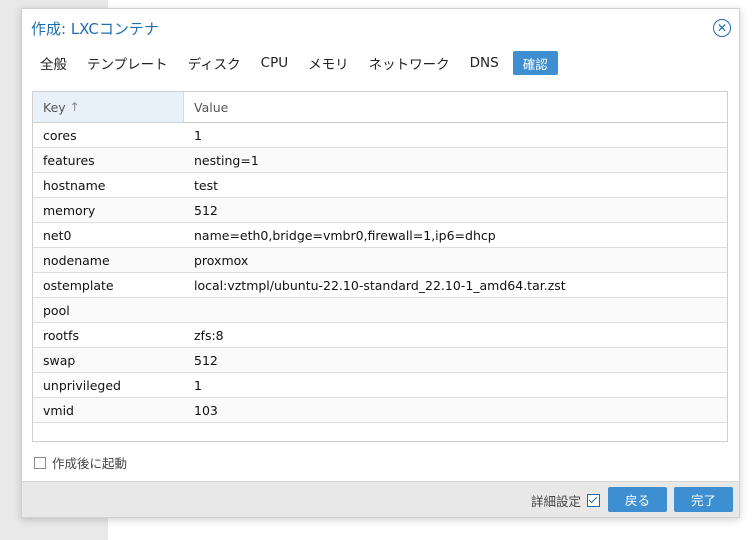 The image size is (755, 540). What do you see at coordinates (637, 499) in the screenshot?
I see `back-button: 戻る` at bounding box center [637, 499].